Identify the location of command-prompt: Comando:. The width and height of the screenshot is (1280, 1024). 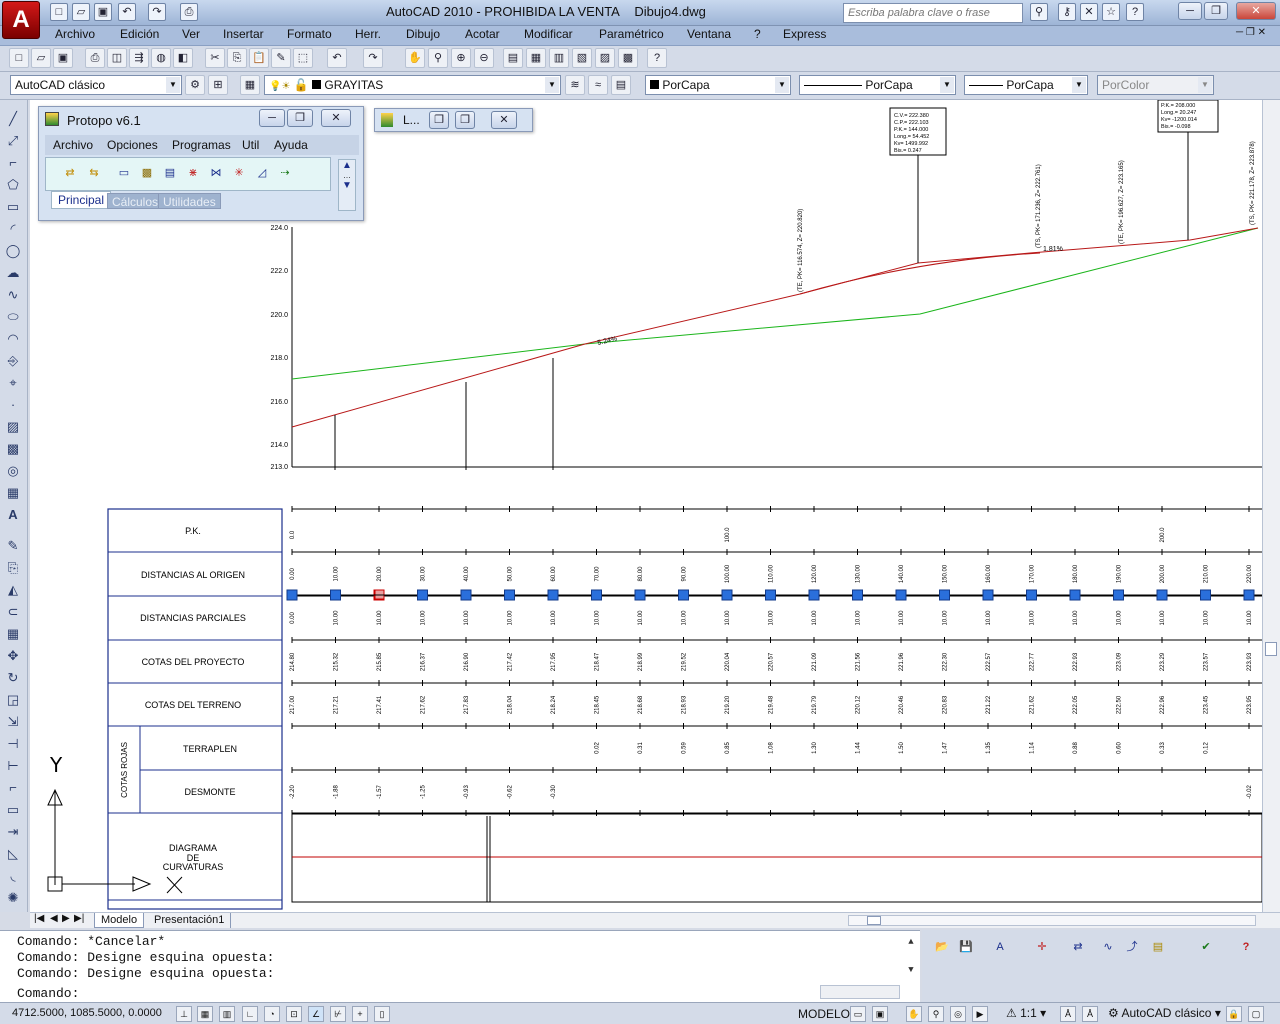
(48, 993).